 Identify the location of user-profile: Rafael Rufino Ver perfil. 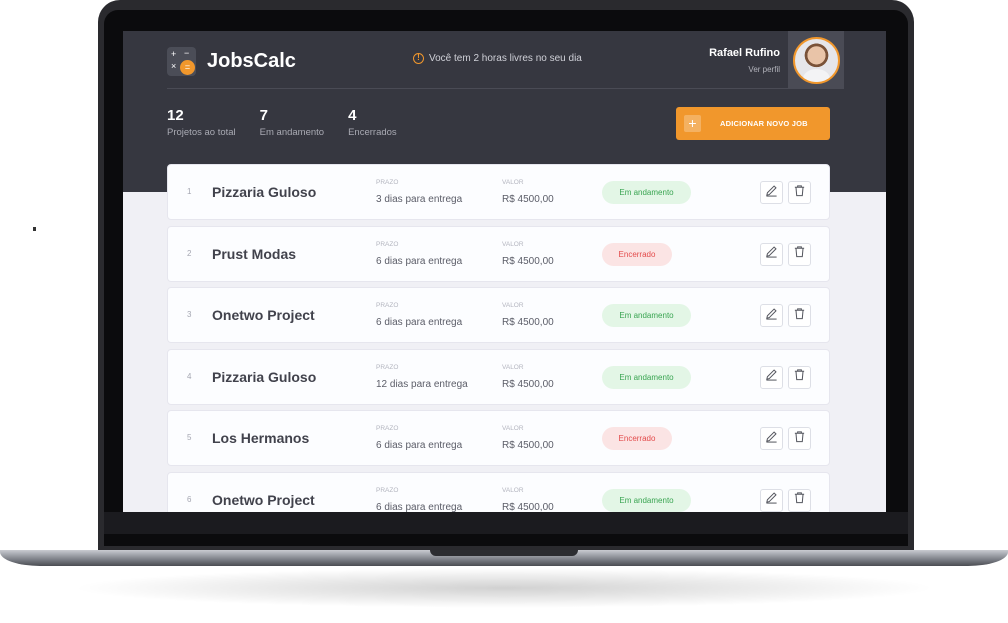
(776, 60).